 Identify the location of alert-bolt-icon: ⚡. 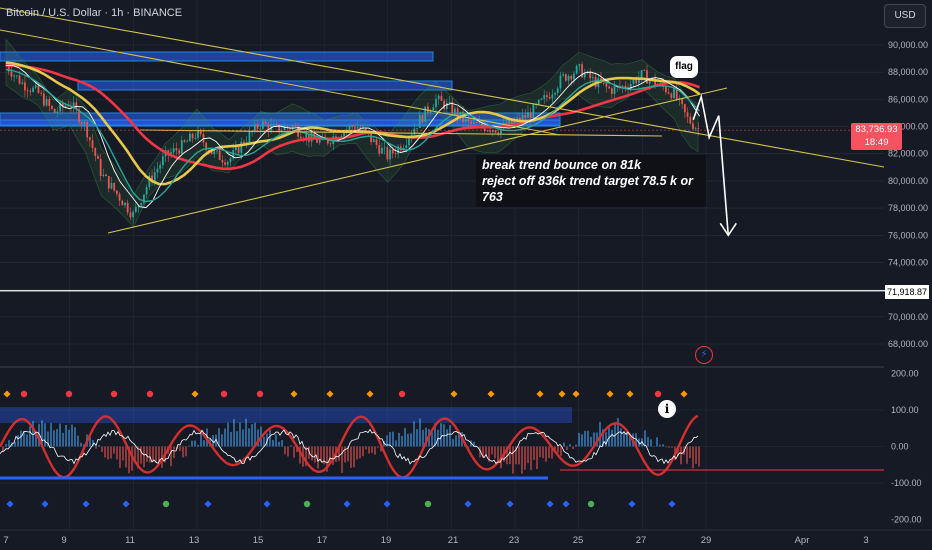
(704, 355).